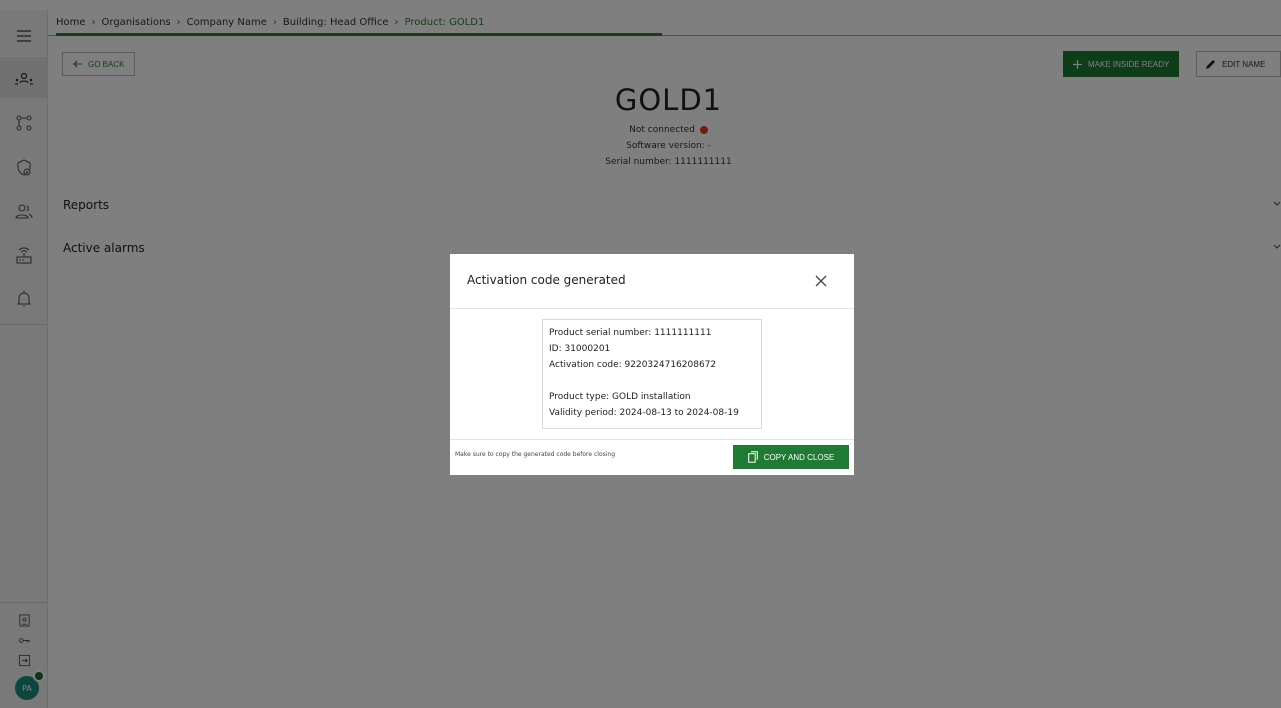 This screenshot has height=708, width=1281. What do you see at coordinates (633, 365) in the screenshot?
I see `detail-activation-code: Activation code: 9220324716208672` at bounding box center [633, 365].